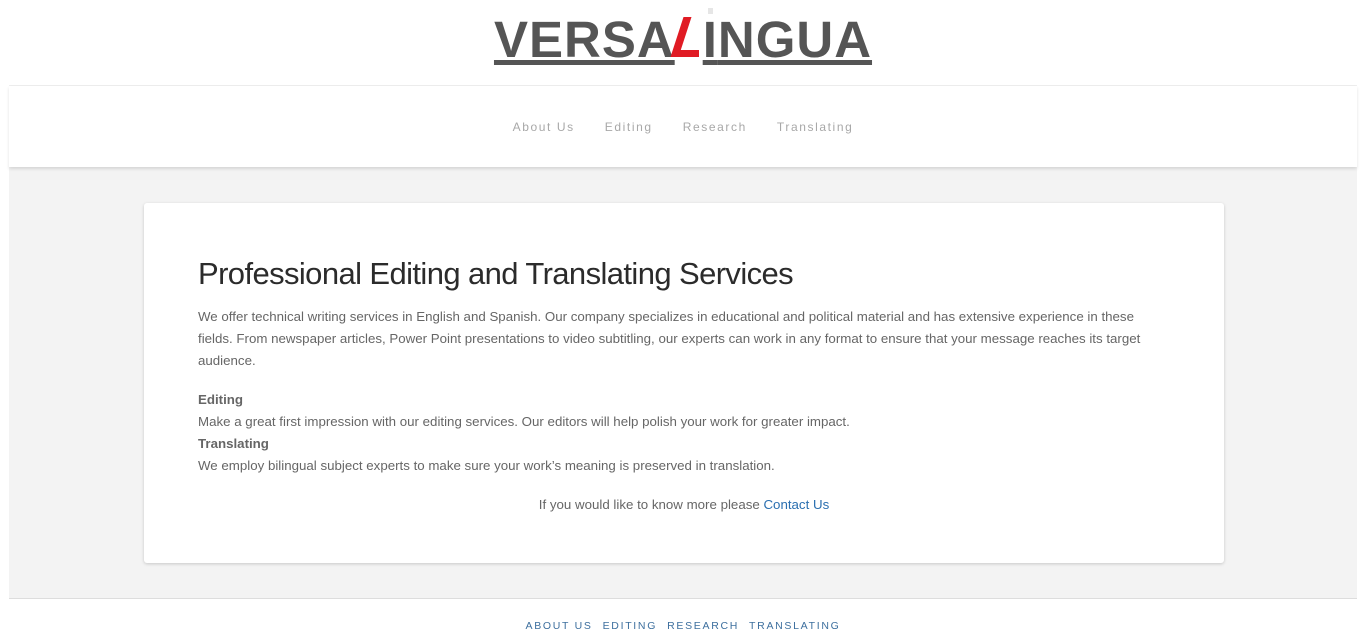 The height and width of the screenshot is (643, 1366). I want to click on cta-text: If you would like to know more please, so click(651, 505).